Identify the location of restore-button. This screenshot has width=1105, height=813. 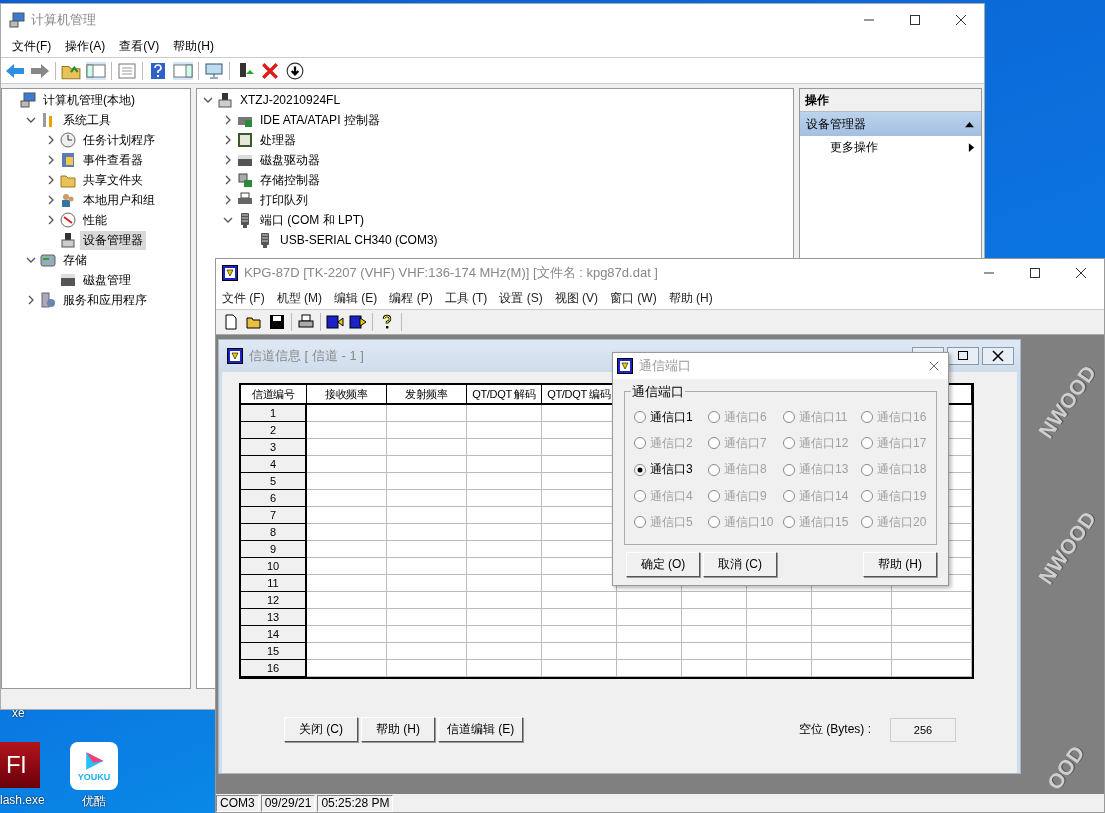
(963, 356).